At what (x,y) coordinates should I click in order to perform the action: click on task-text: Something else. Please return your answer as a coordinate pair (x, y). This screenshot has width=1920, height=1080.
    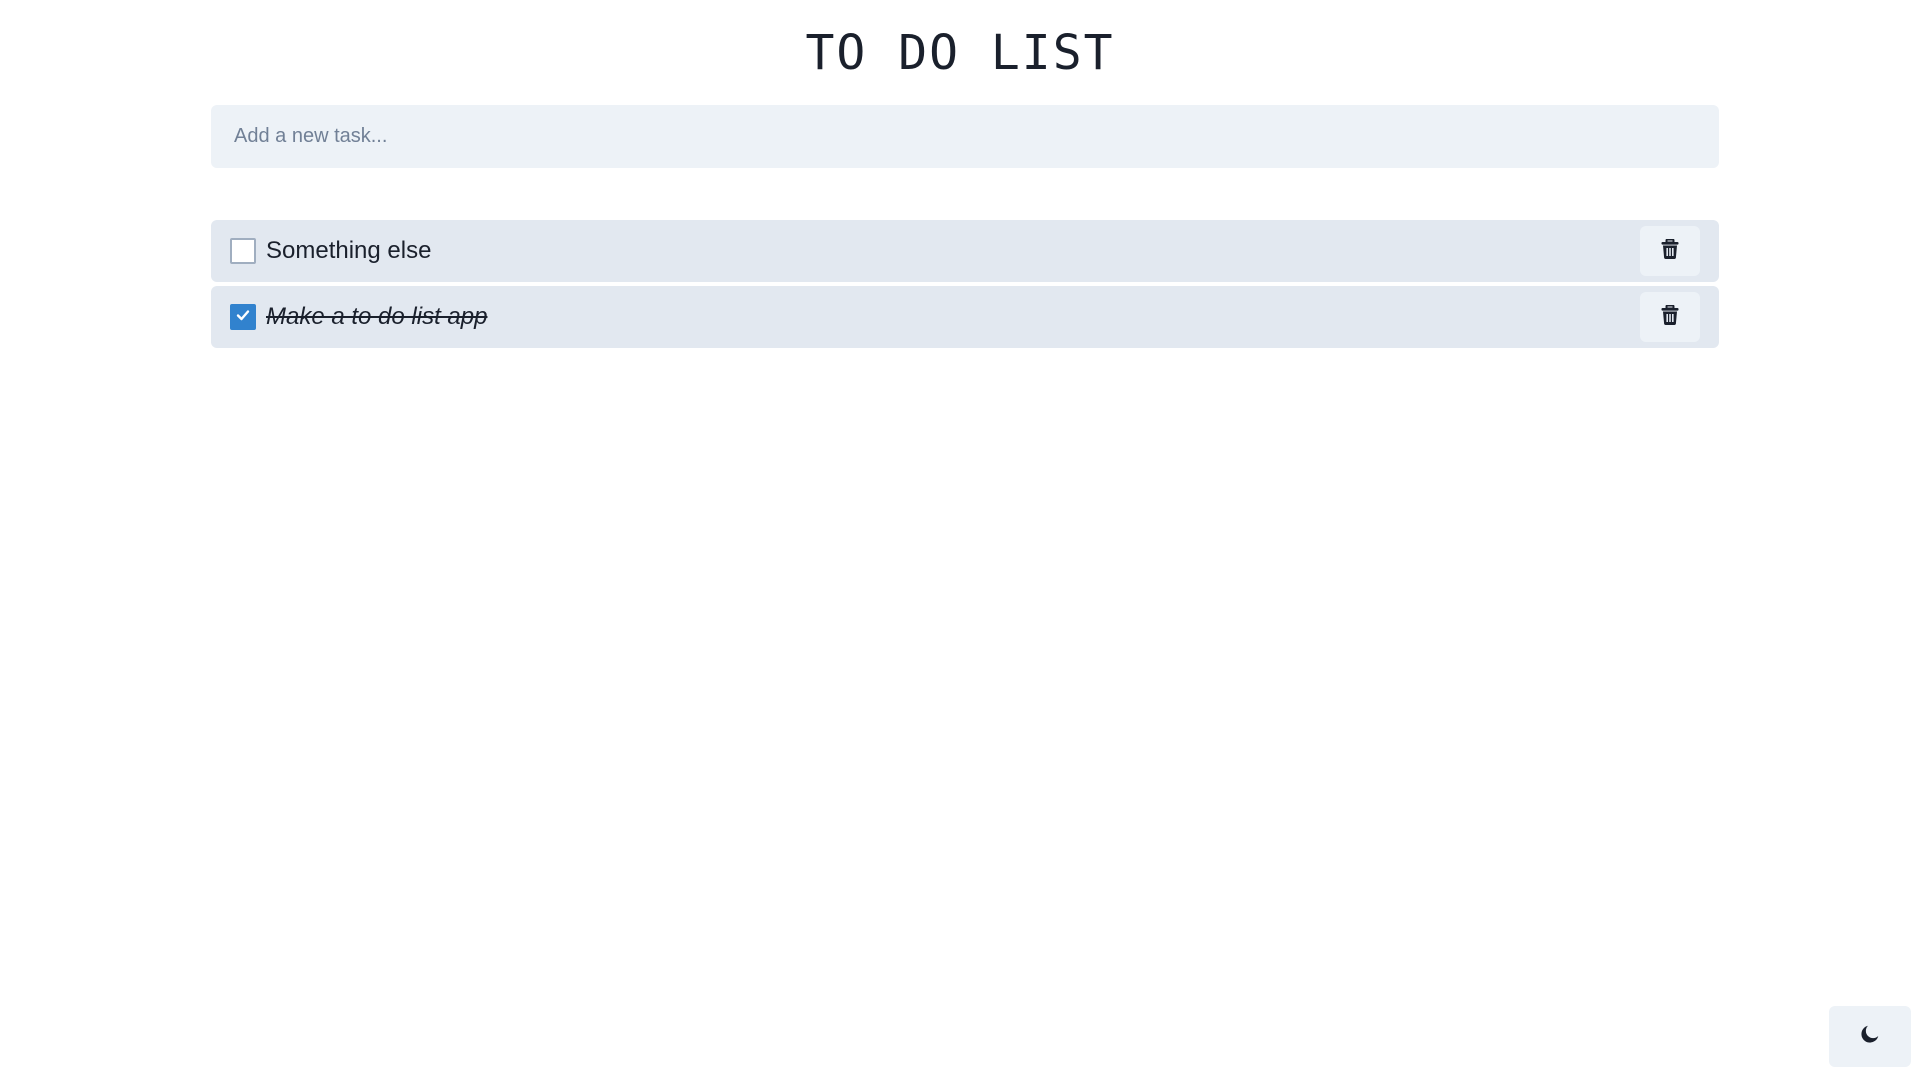
    Looking at the image, I should click on (349, 250).